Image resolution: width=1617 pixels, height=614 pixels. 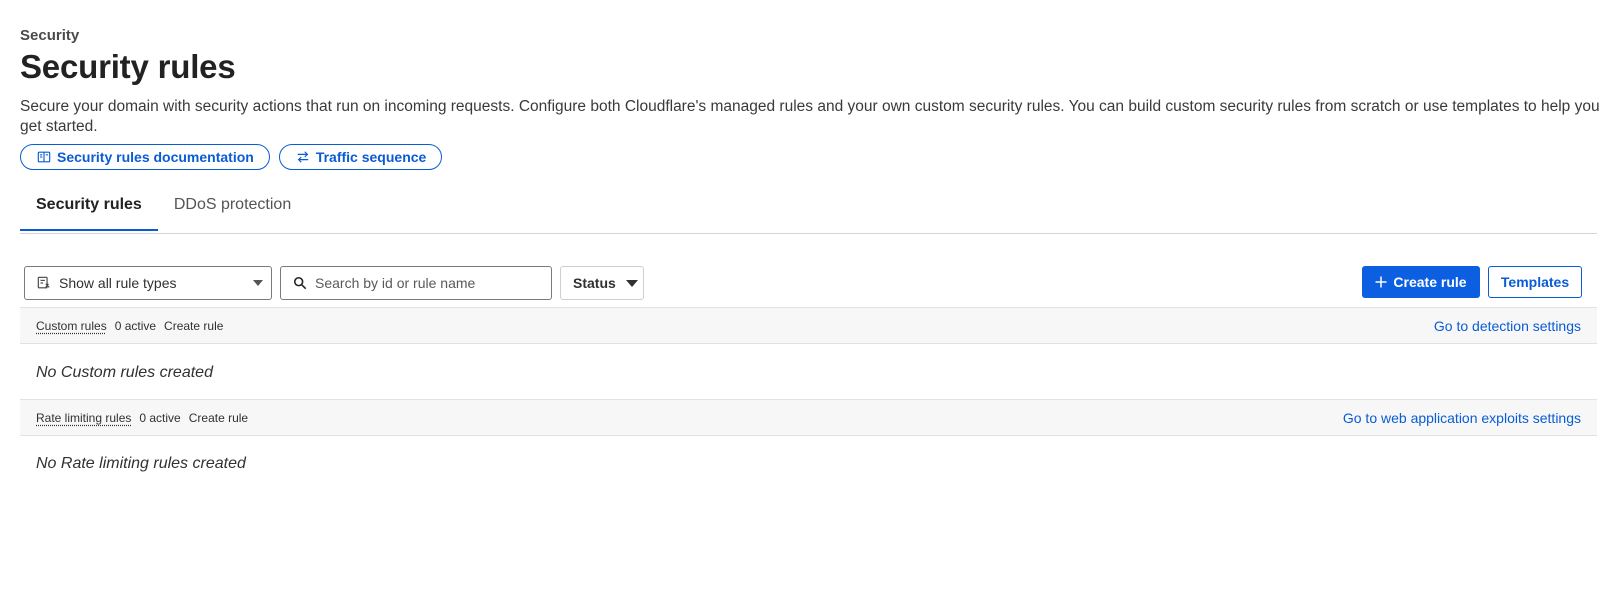 I want to click on create-rule-button: Create rule, so click(x=1421, y=282).